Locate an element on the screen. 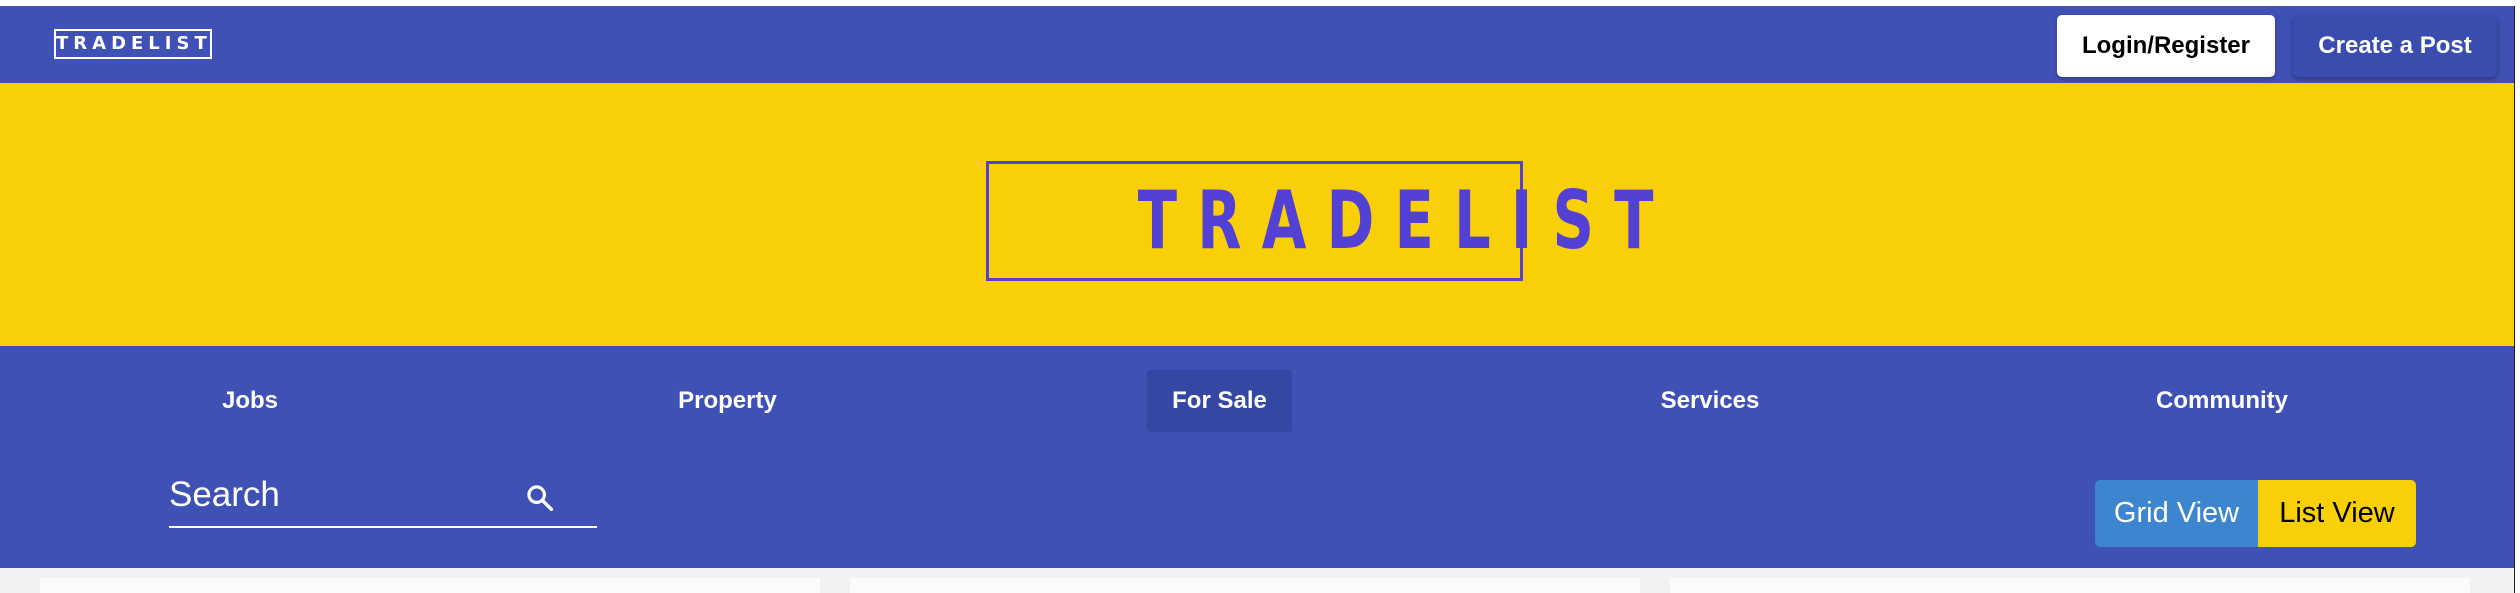 Image resolution: width=2520 pixels, height=593 pixels. search-field is located at coordinates (383, 497).